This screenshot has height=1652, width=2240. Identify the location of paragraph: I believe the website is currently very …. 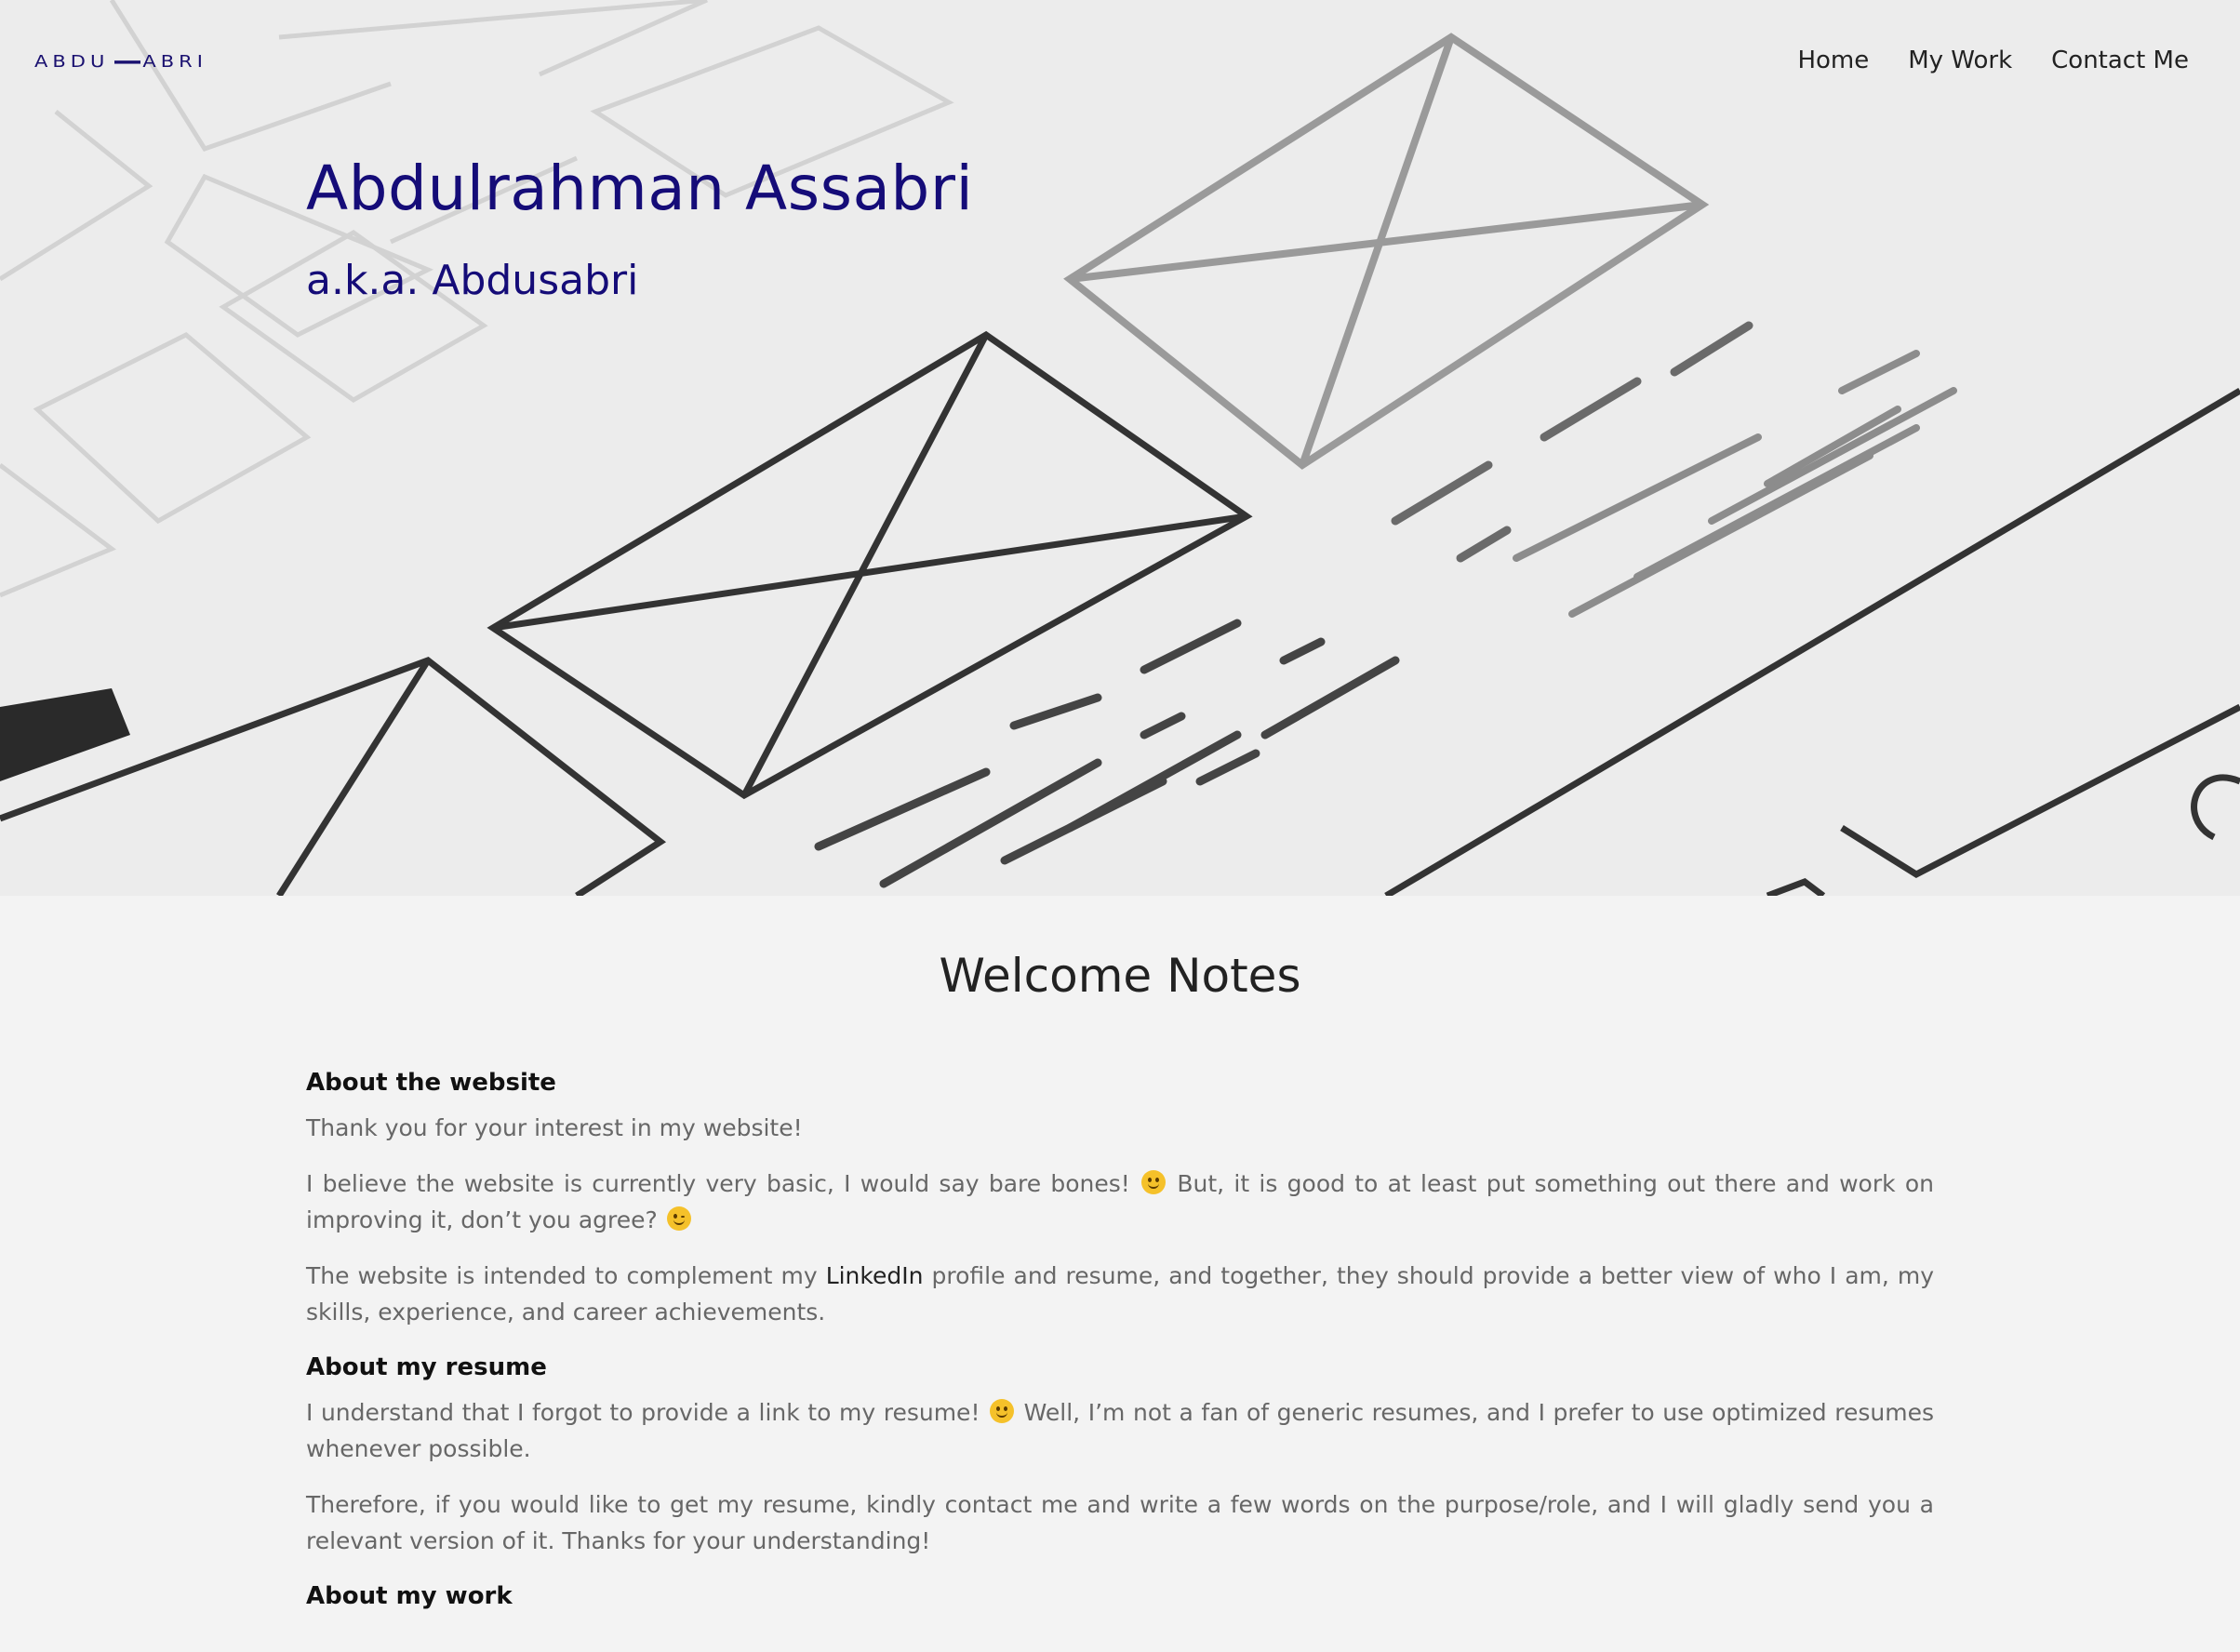
(1120, 1202).